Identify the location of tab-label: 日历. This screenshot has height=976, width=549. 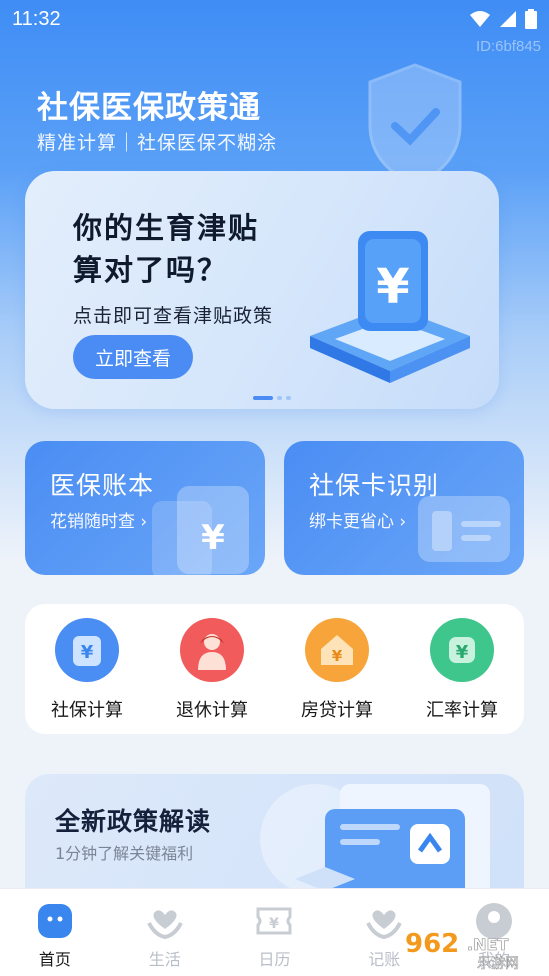
(274, 959).